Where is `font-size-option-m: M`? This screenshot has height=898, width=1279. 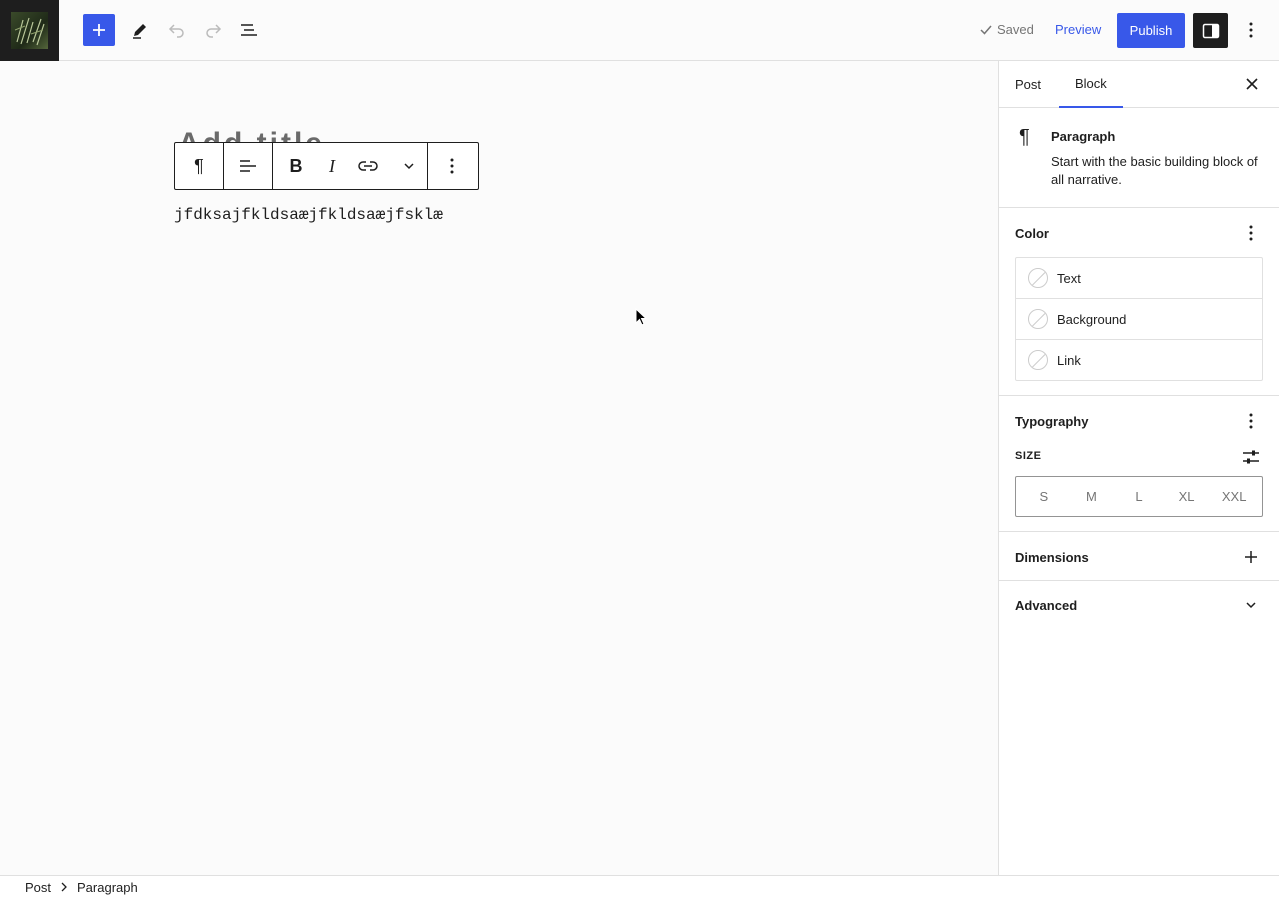 font-size-option-m: M is located at coordinates (1091, 496).